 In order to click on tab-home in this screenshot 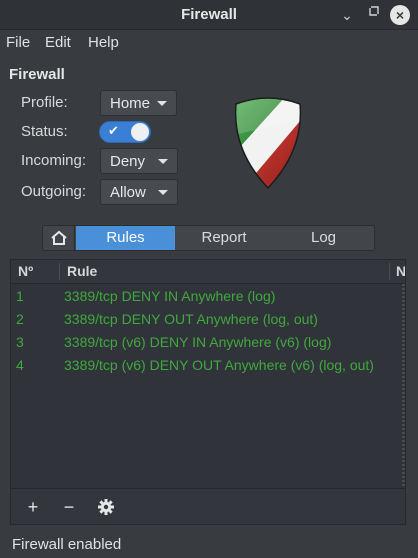, I will do `click(59, 238)`.